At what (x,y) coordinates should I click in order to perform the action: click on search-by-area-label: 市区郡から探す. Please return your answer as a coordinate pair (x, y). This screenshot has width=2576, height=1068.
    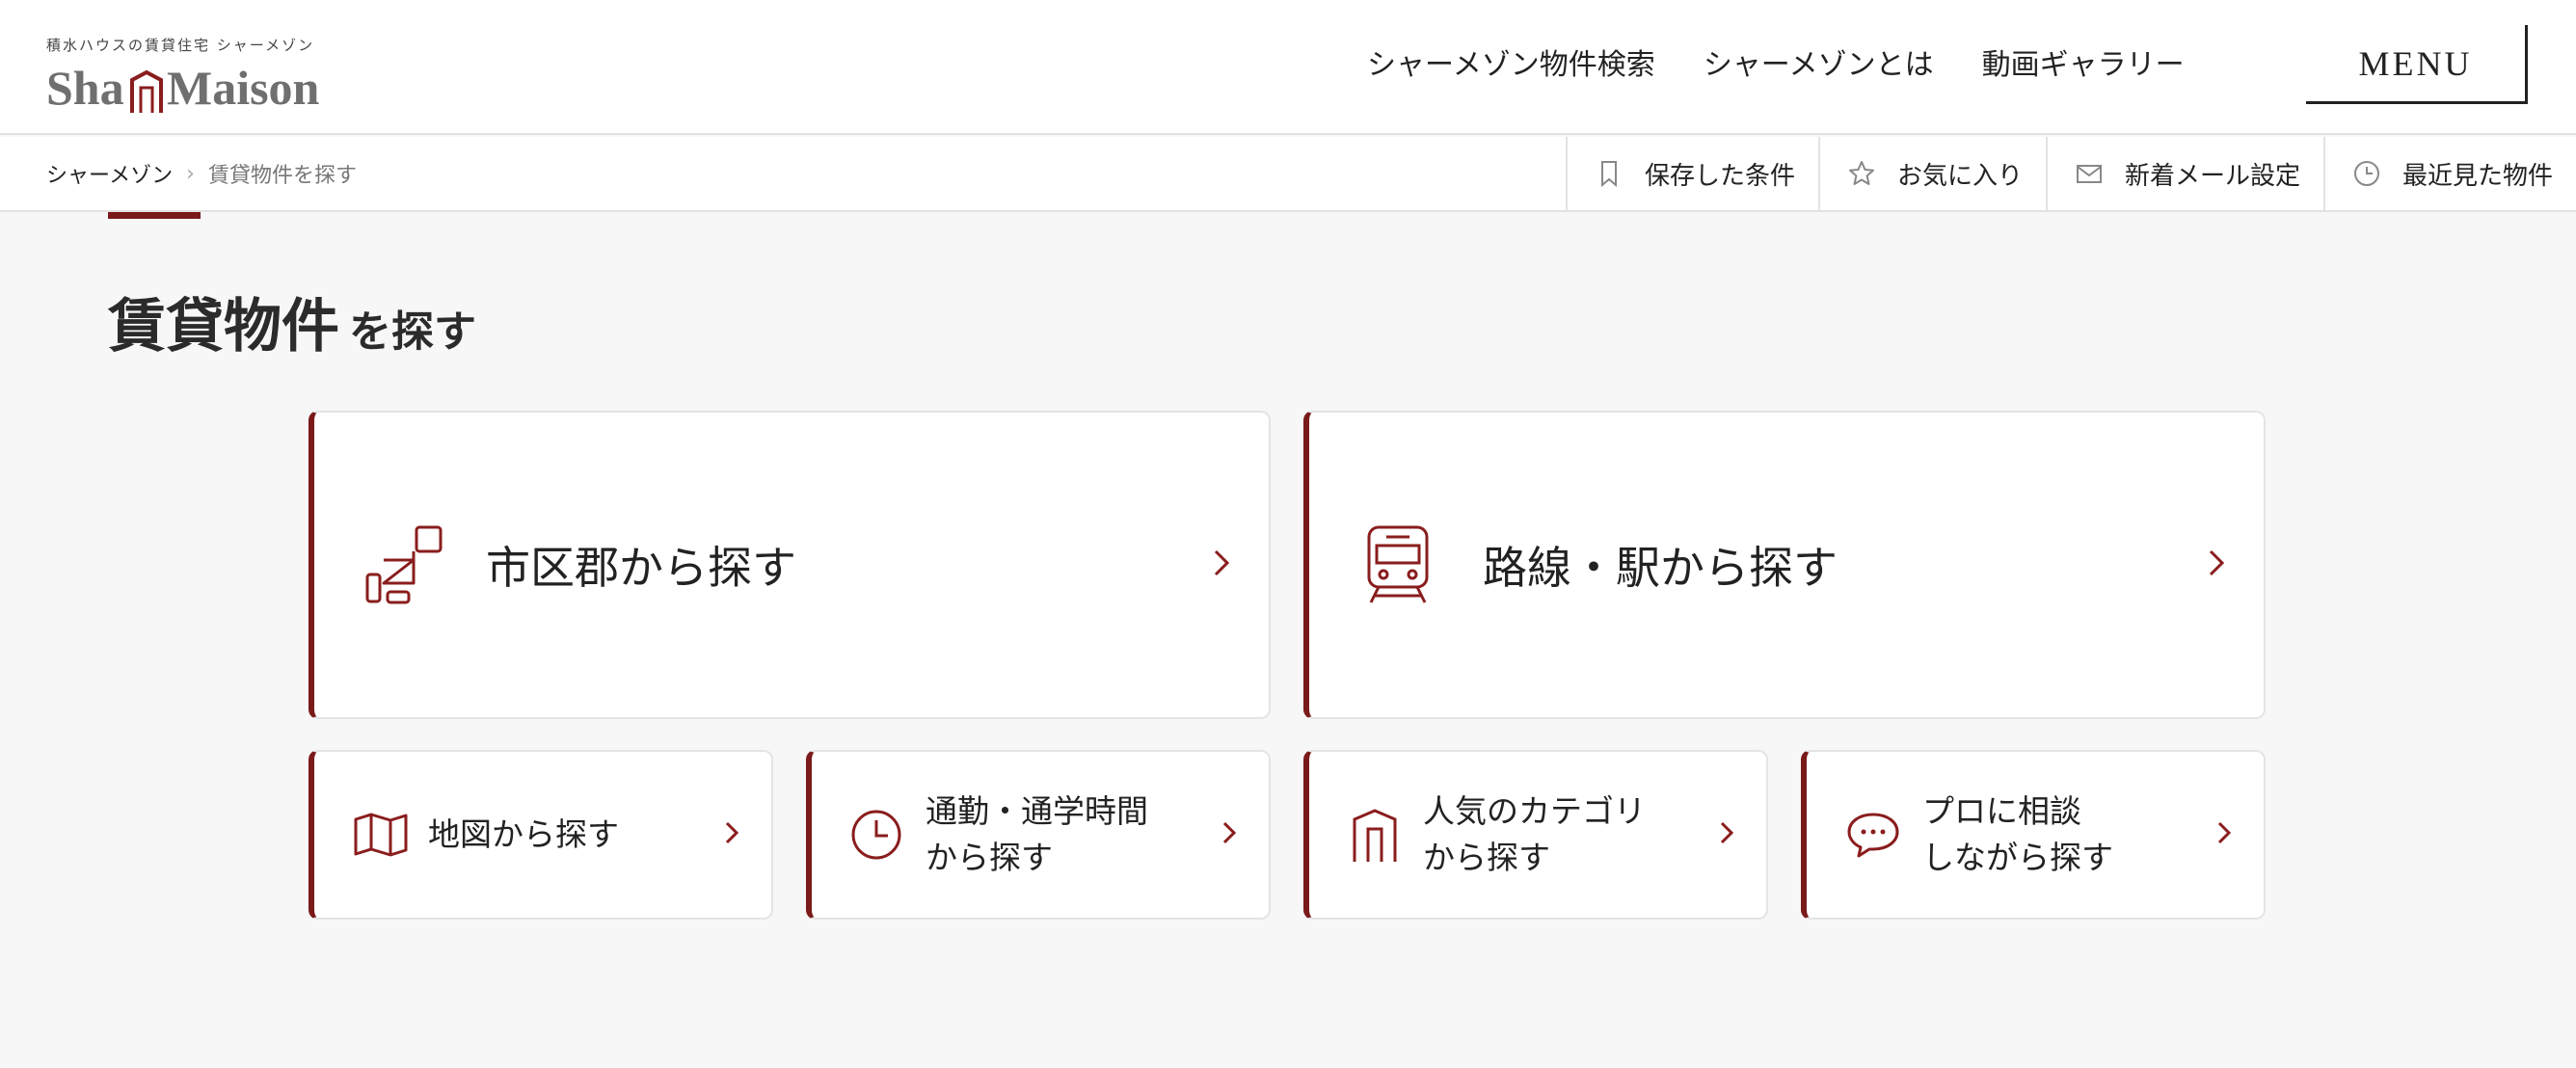
    Looking at the image, I should click on (641, 568).